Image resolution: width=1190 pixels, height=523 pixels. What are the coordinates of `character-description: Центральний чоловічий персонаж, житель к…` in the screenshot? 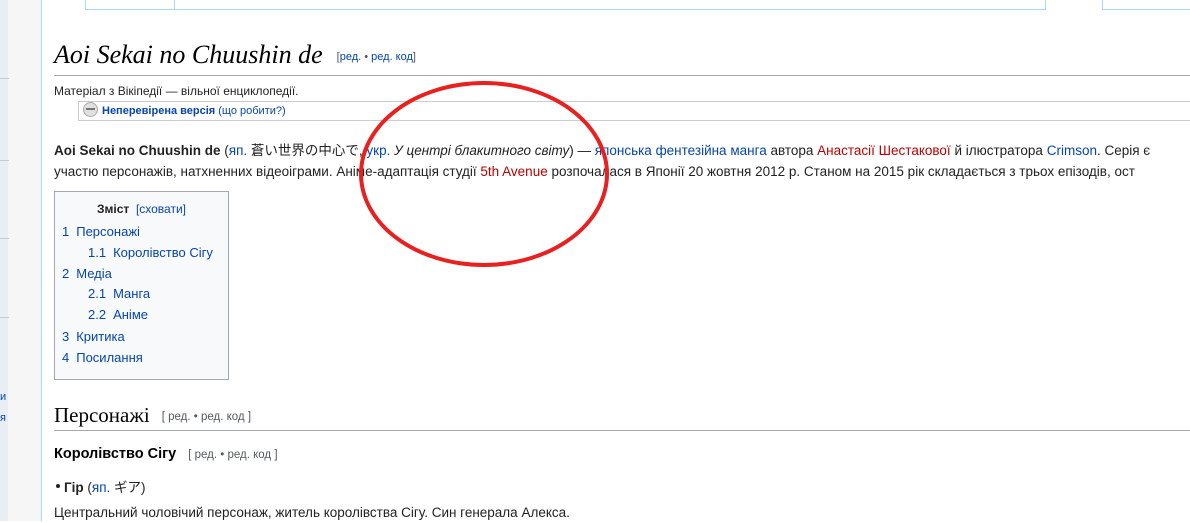 It's located at (312, 512).